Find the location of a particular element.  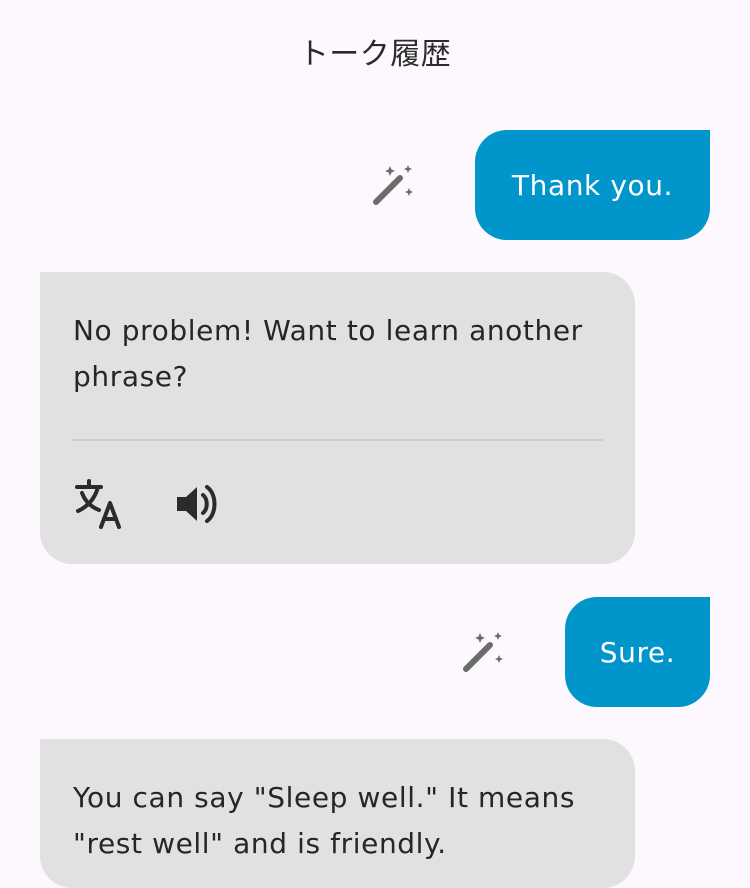

user-message-bubble: Thank you. is located at coordinates (592, 185).